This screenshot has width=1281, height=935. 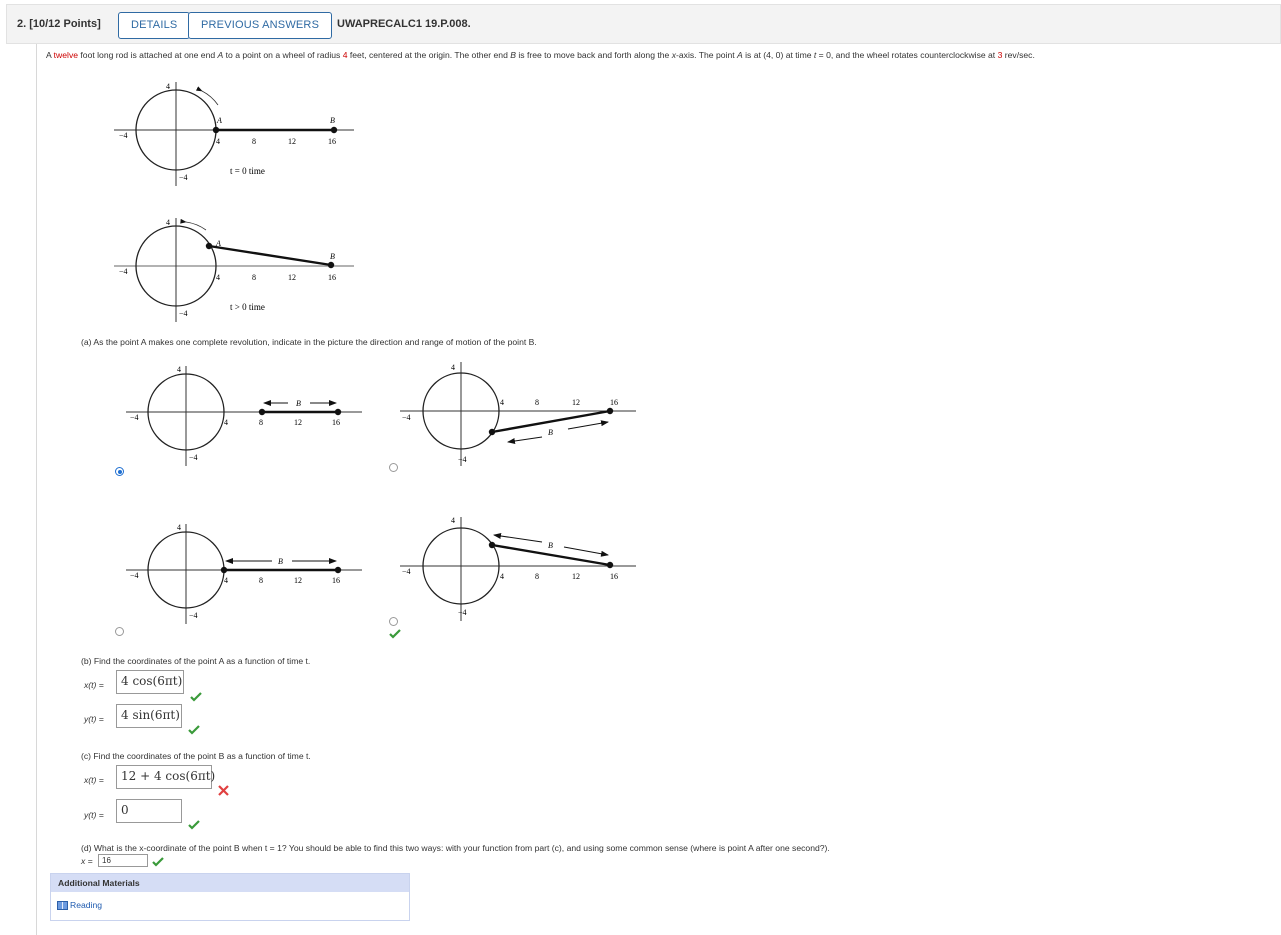 What do you see at coordinates (154, 25) in the screenshot?
I see `details-button: DETAILS` at bounding box center [154, 25].